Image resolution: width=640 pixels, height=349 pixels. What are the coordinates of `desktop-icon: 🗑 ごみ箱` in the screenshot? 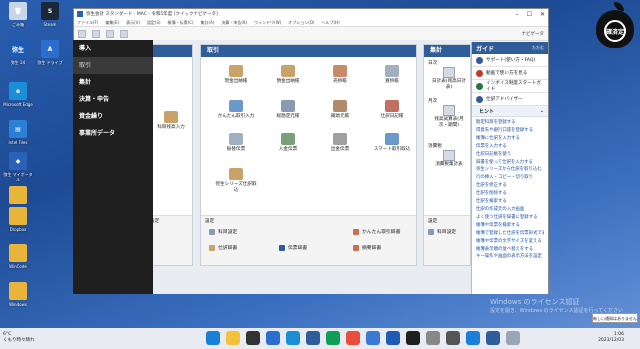 It's located at (18, 14).